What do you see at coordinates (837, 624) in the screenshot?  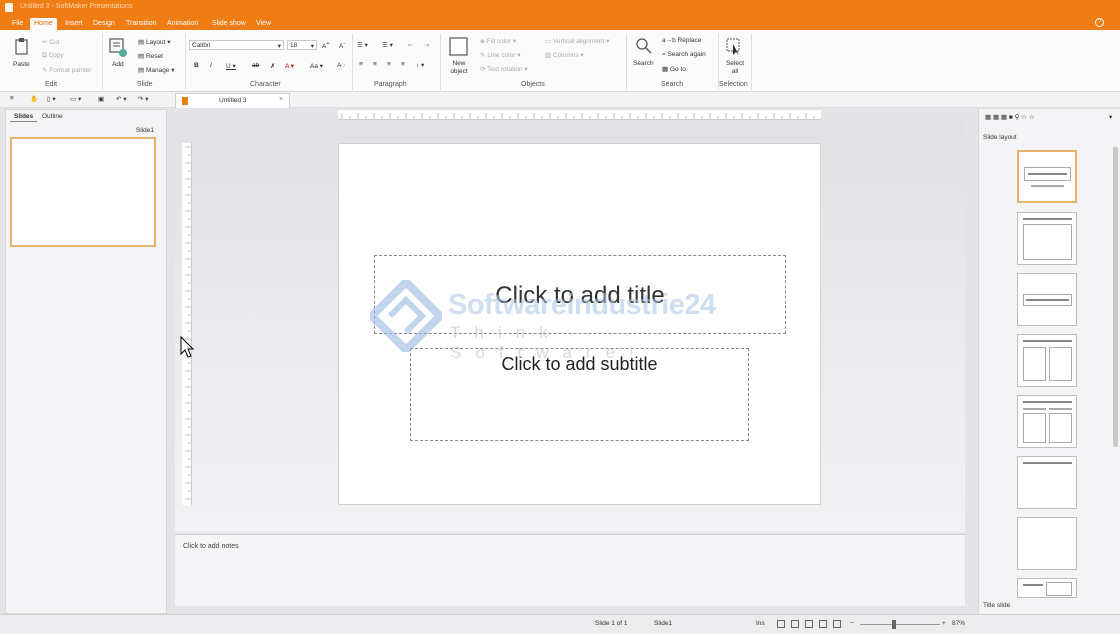 I see `slideshow-icon` at bounding box center [837, 624].